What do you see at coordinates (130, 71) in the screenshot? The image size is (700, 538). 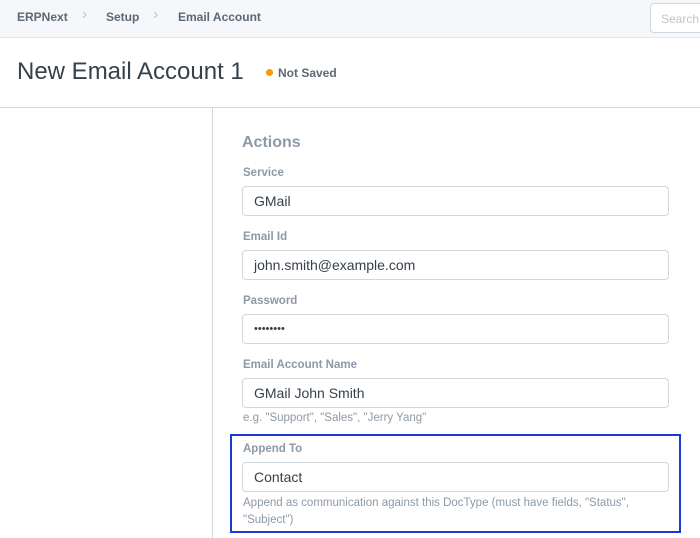 I see `page-title: New Email Account 1` at bounding box center [130, 71].